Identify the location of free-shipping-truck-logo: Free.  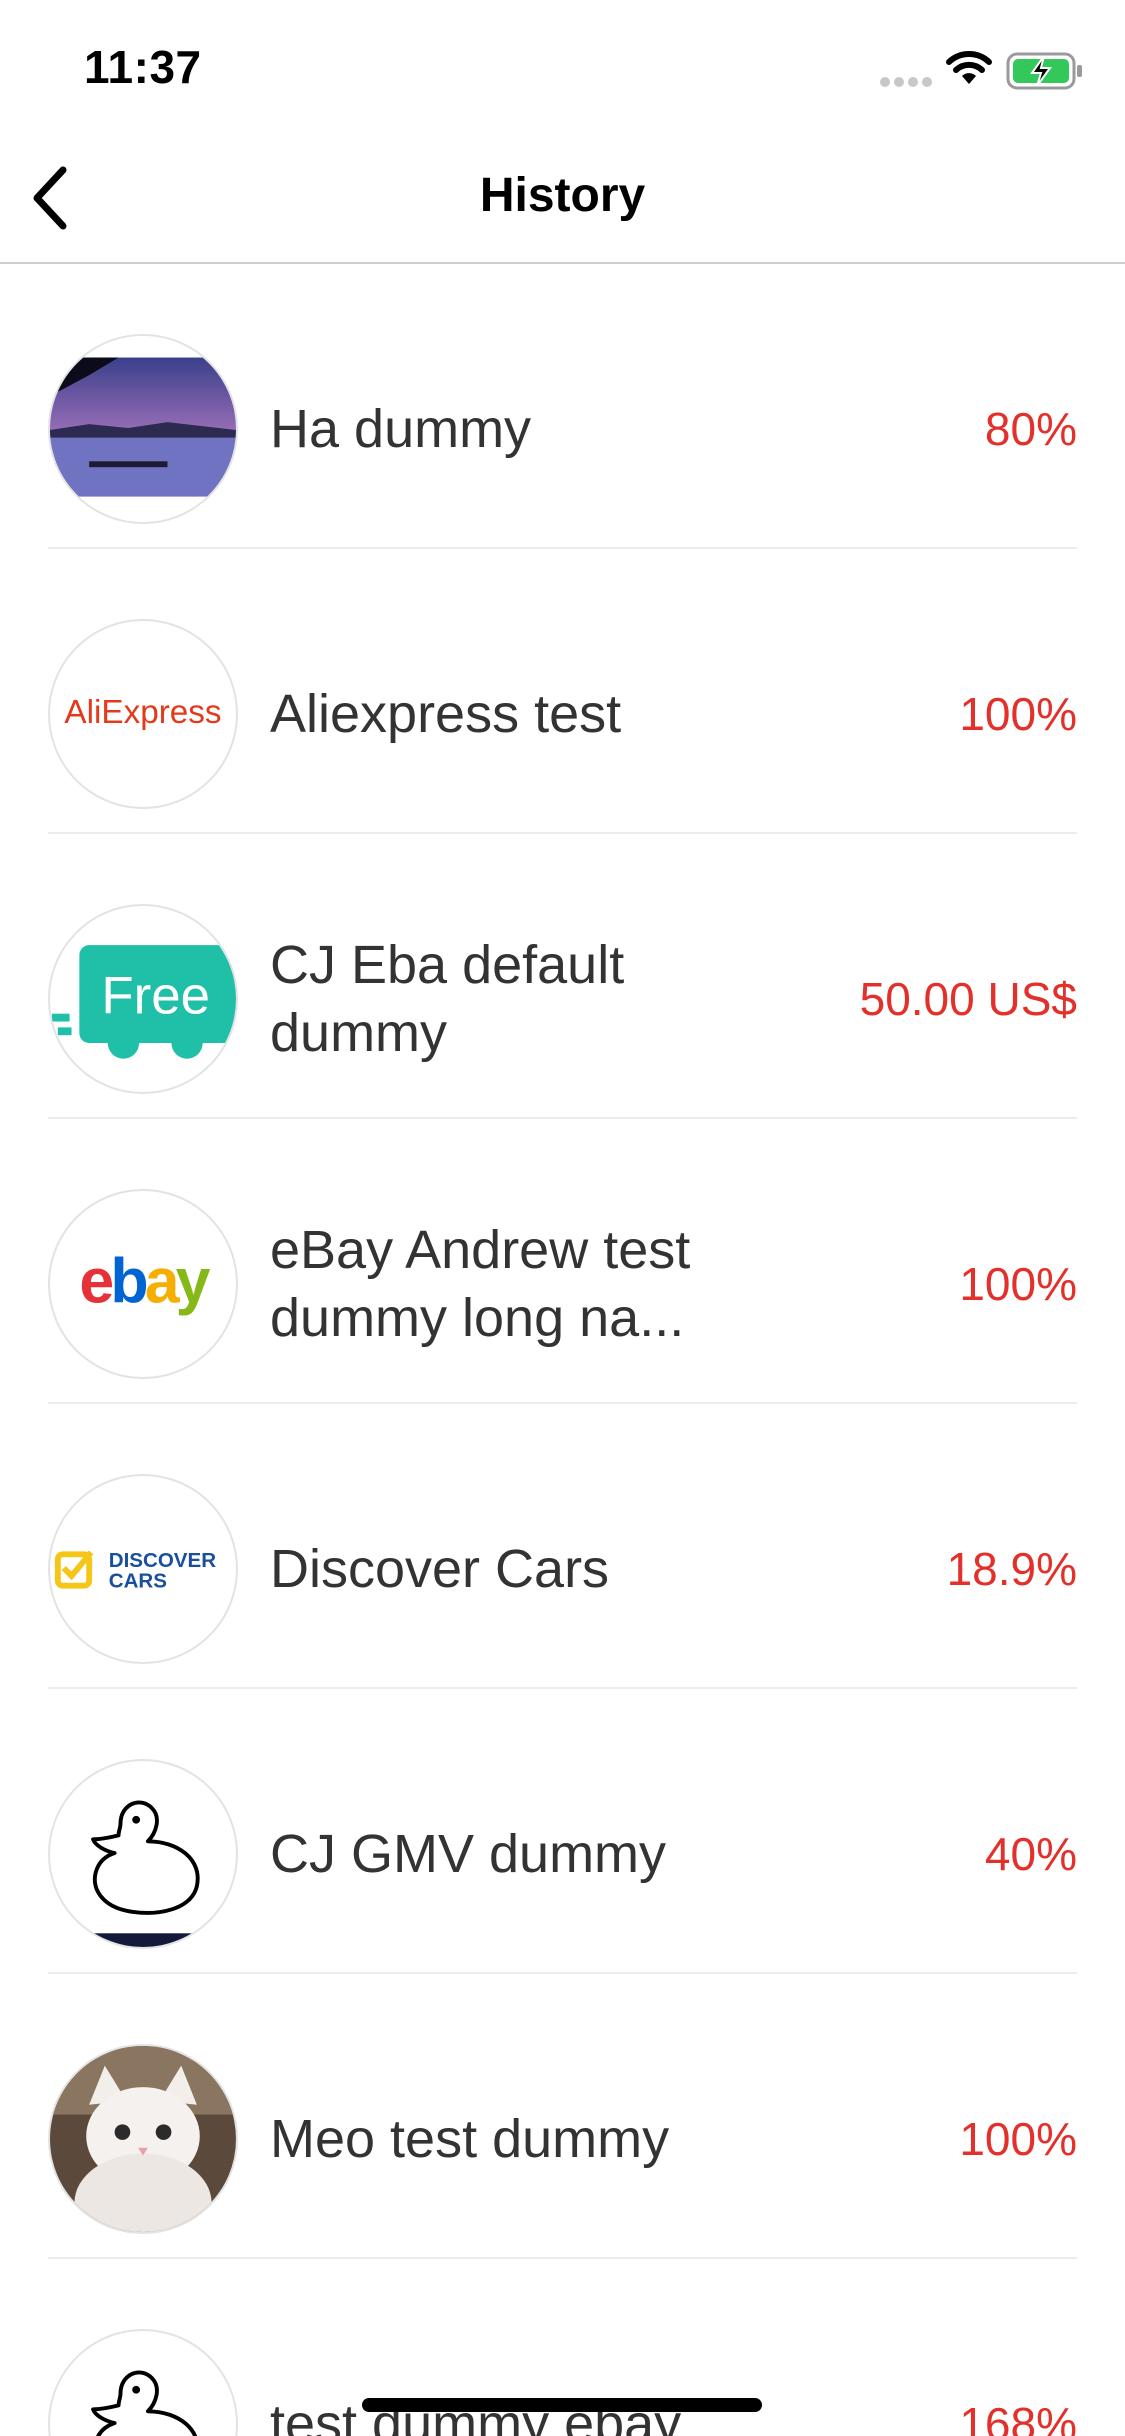
(143, 999).